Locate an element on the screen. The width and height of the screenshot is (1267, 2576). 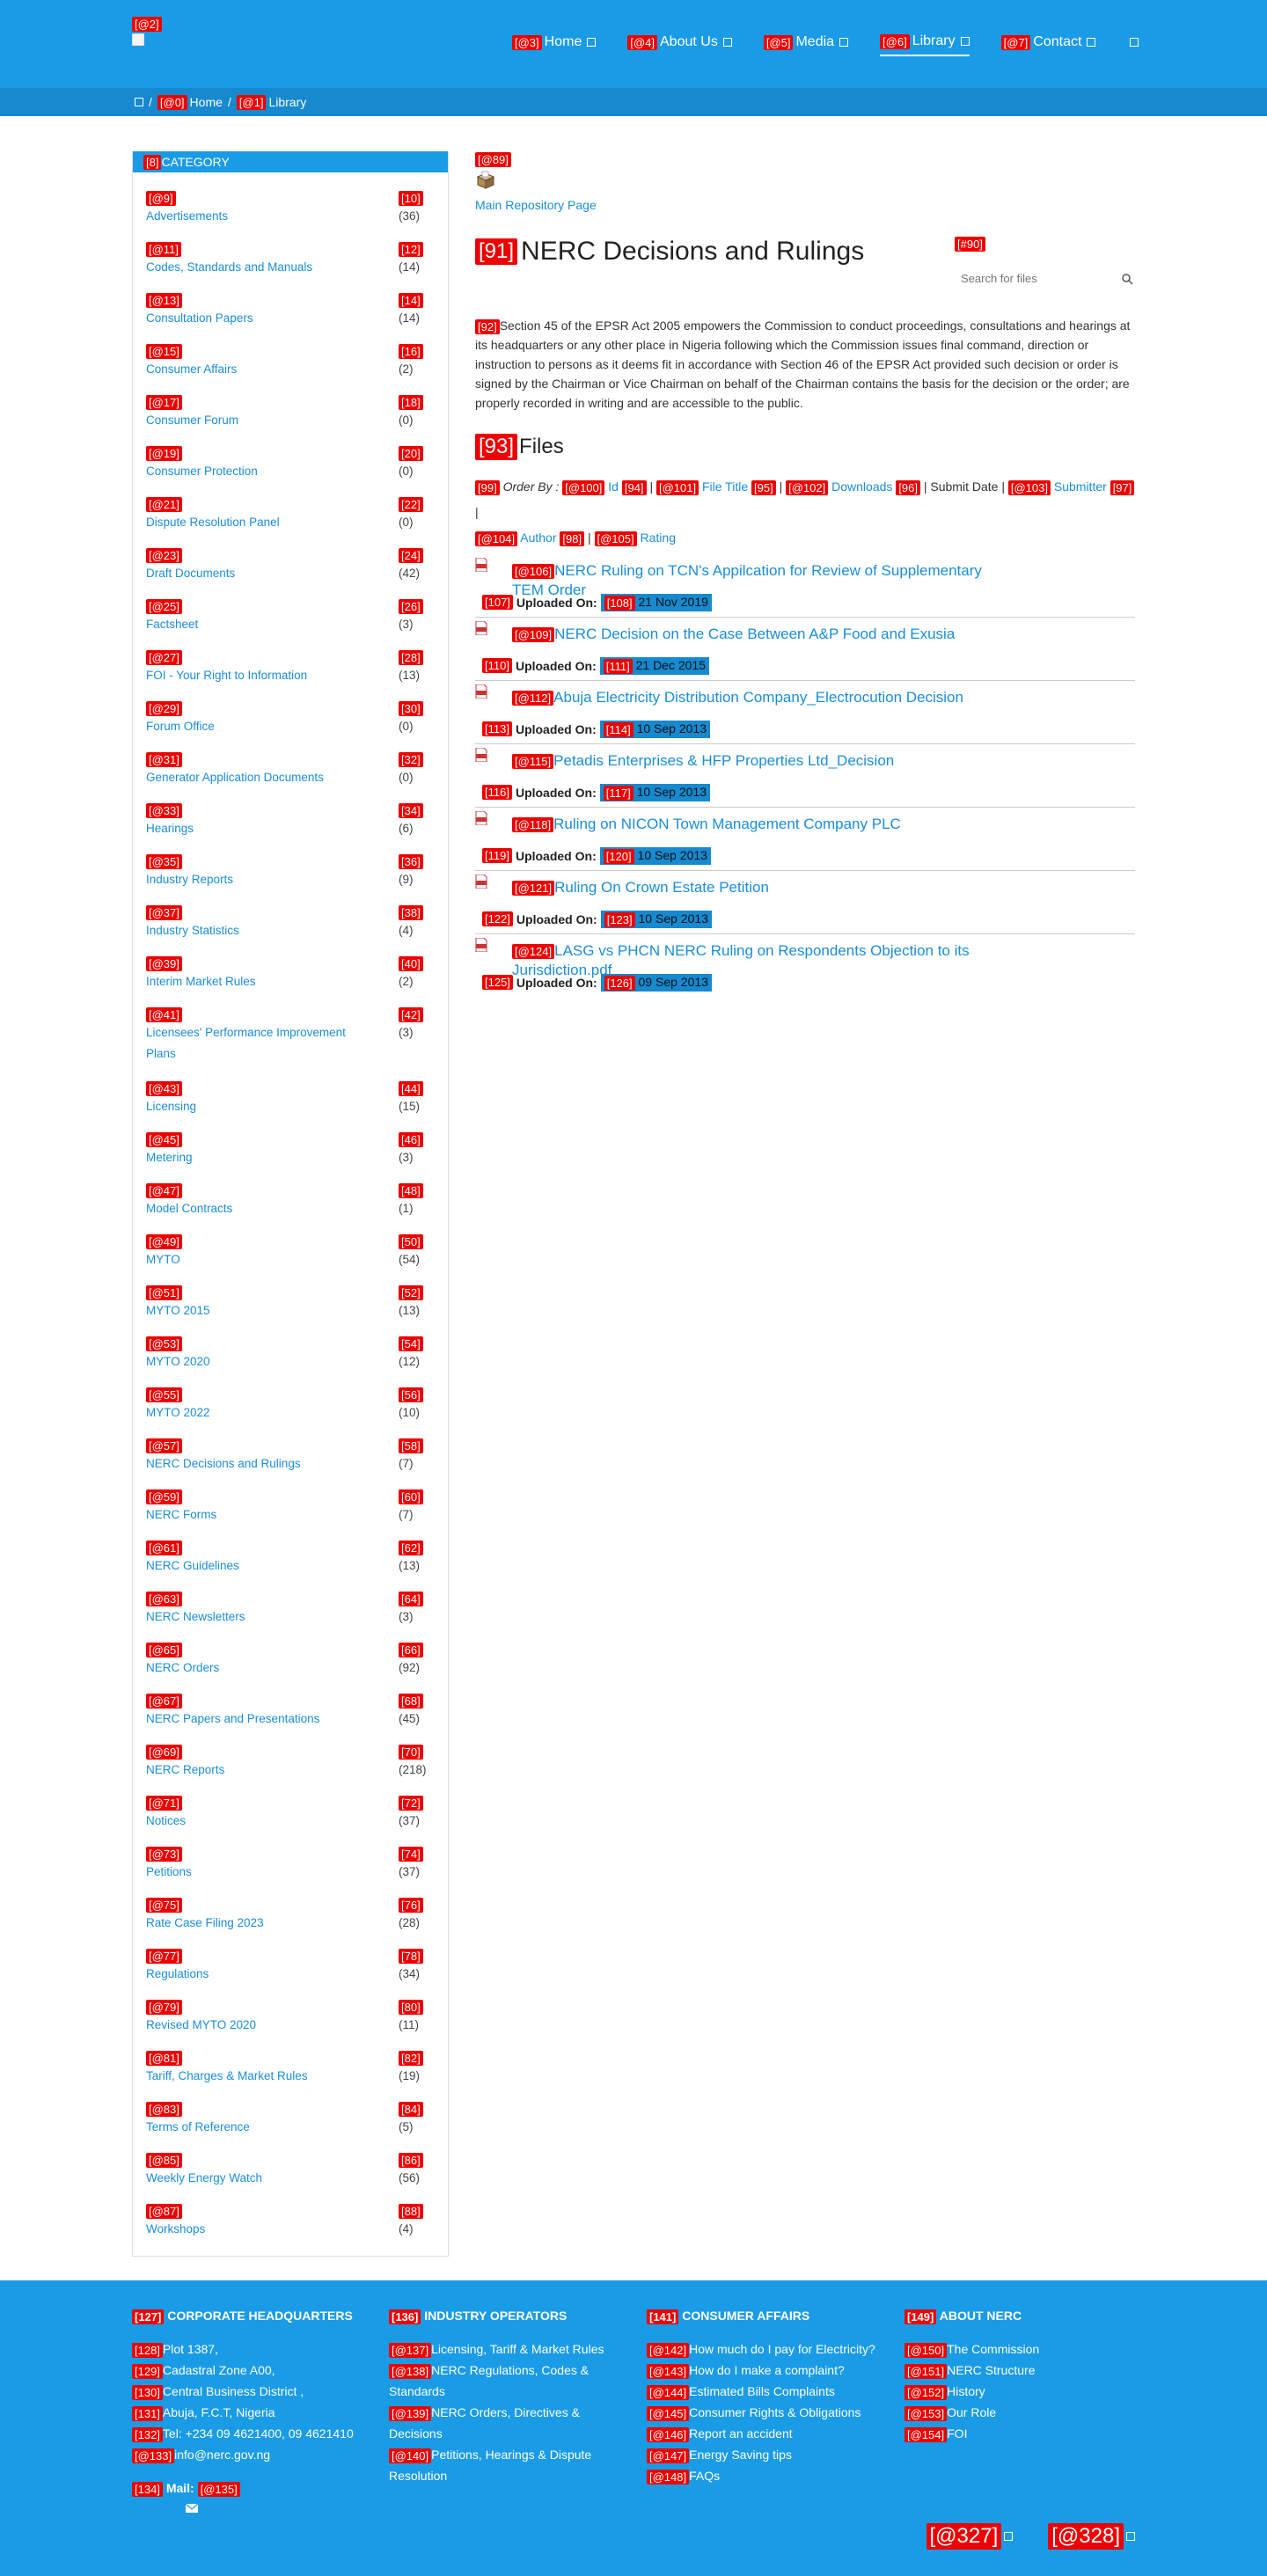
category-item: [@43] Licensing [44] (15) is located at coordinates (290, 1088).